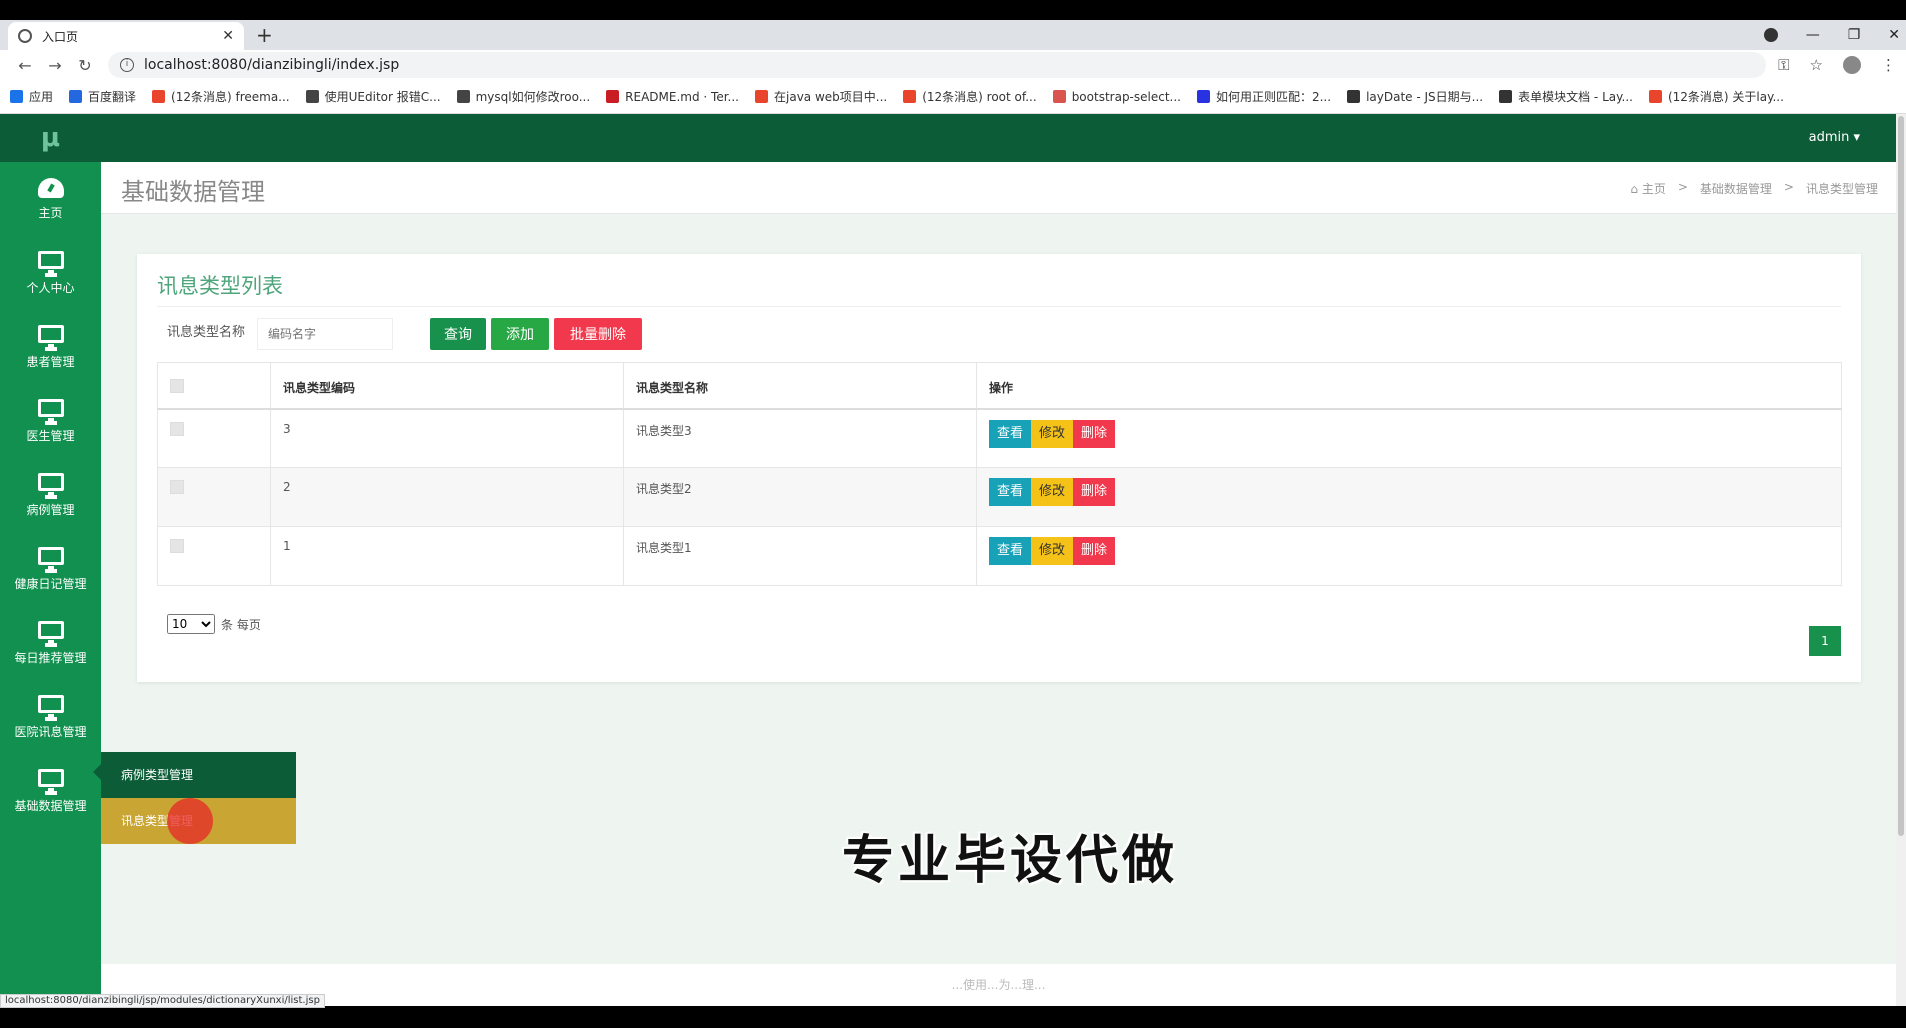 The image size is (1906, 1028). I want to click on row-select-cell, so click(214, 497).